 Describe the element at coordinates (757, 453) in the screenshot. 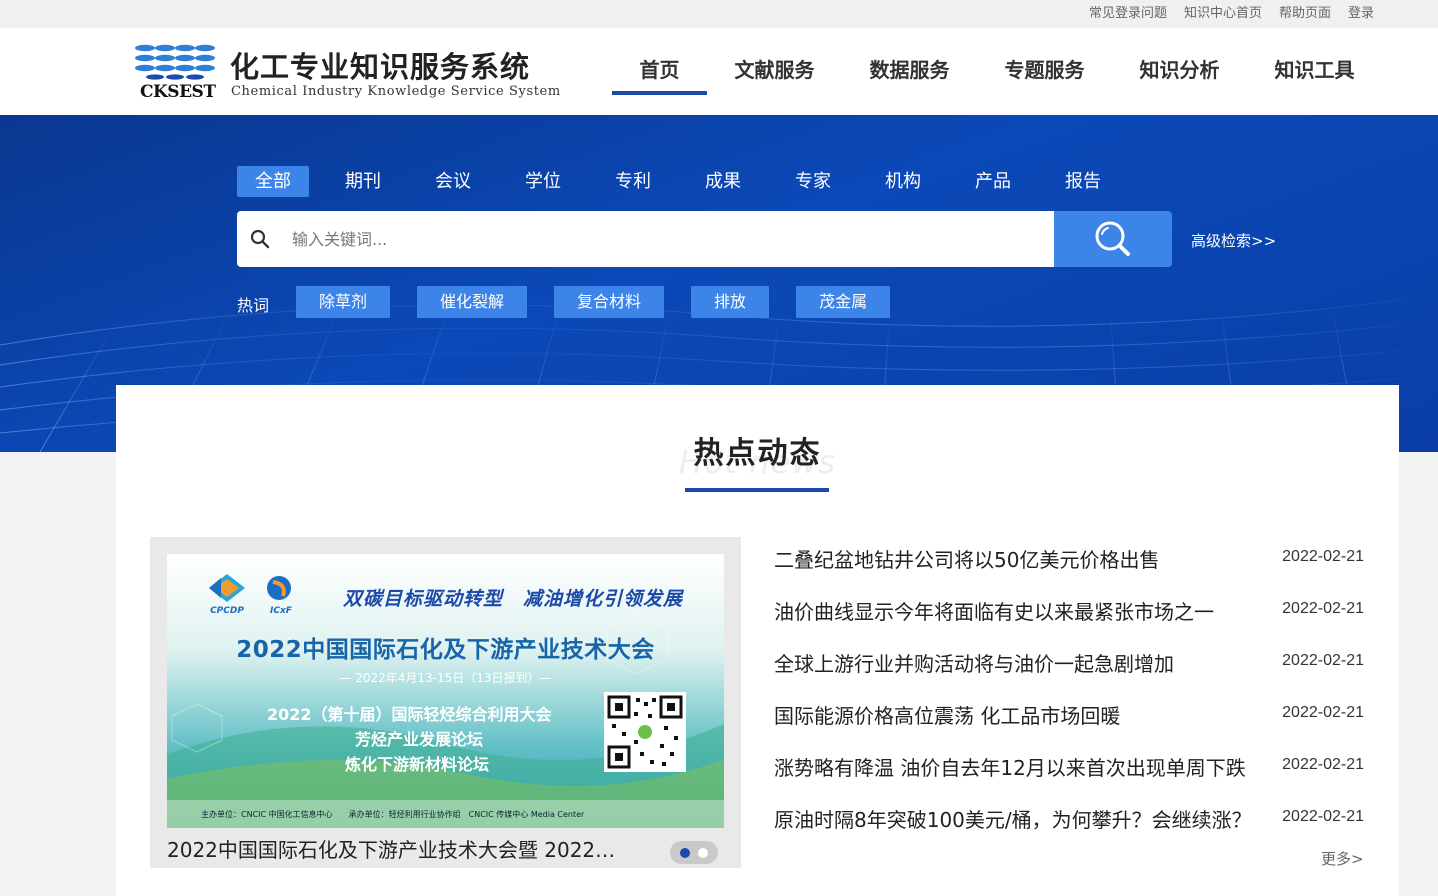

I see `section-title: 热点动态` at that location.